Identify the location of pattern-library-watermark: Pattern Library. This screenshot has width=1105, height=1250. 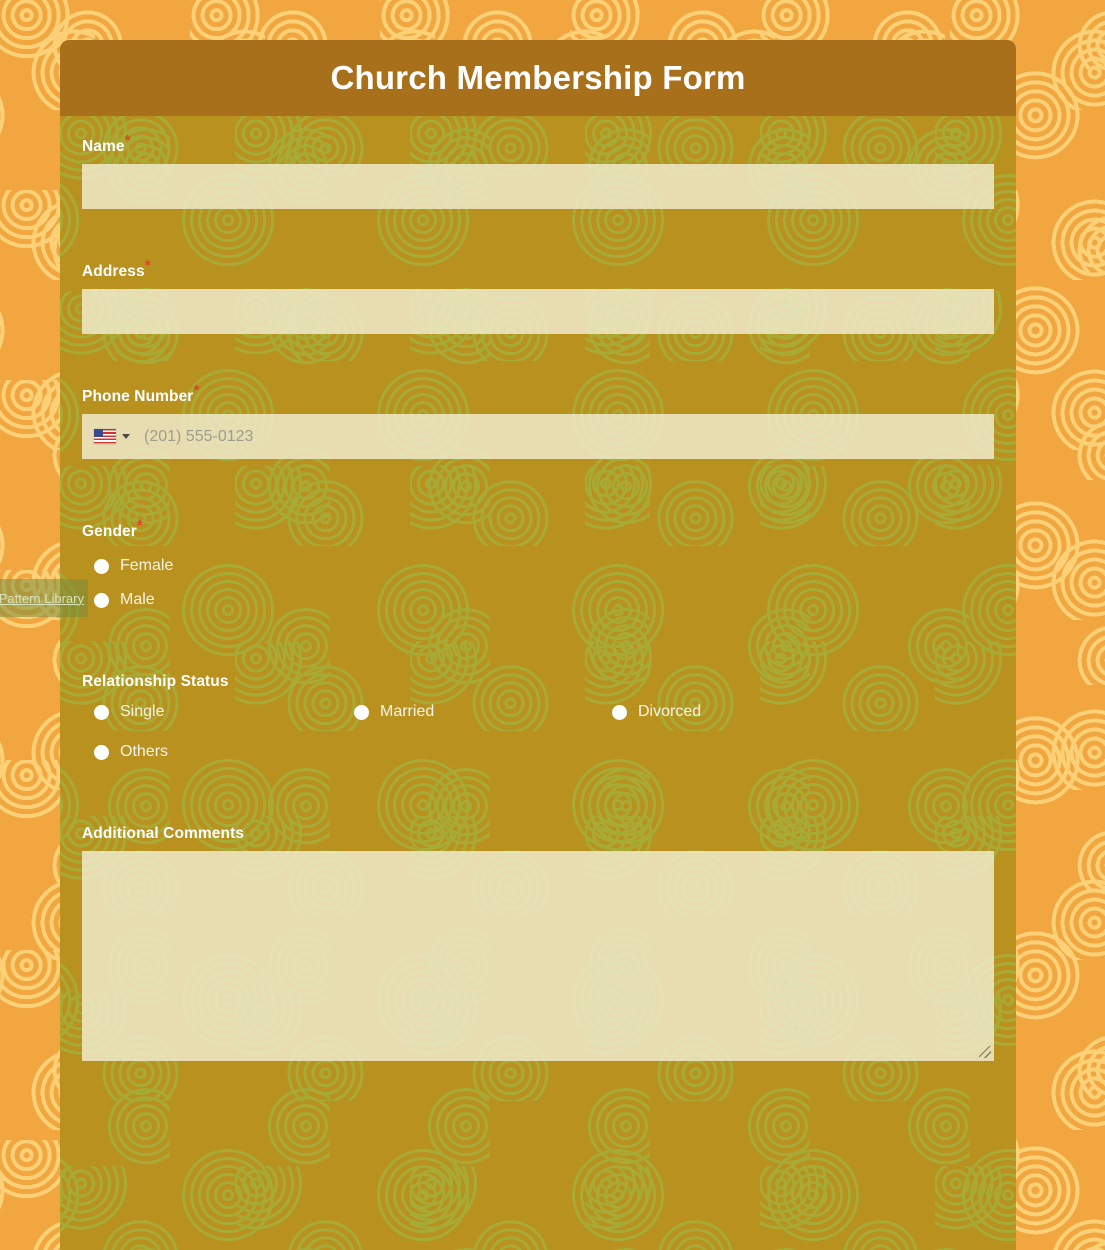
(44, 598).